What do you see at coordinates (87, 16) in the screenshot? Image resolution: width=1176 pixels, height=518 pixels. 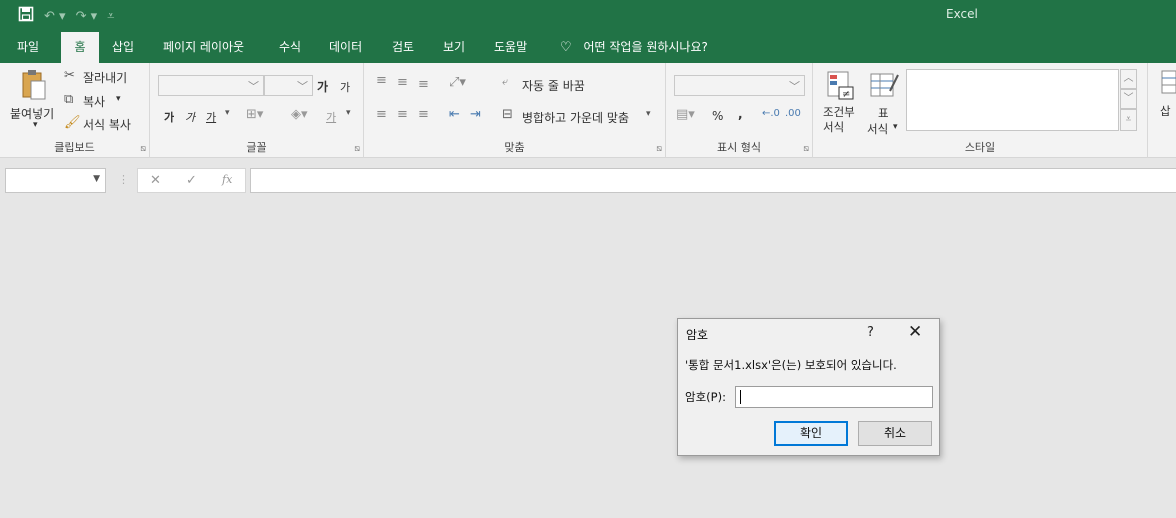 I see `redo-icon: ↷ ▾` at bounding box center [87, 16].